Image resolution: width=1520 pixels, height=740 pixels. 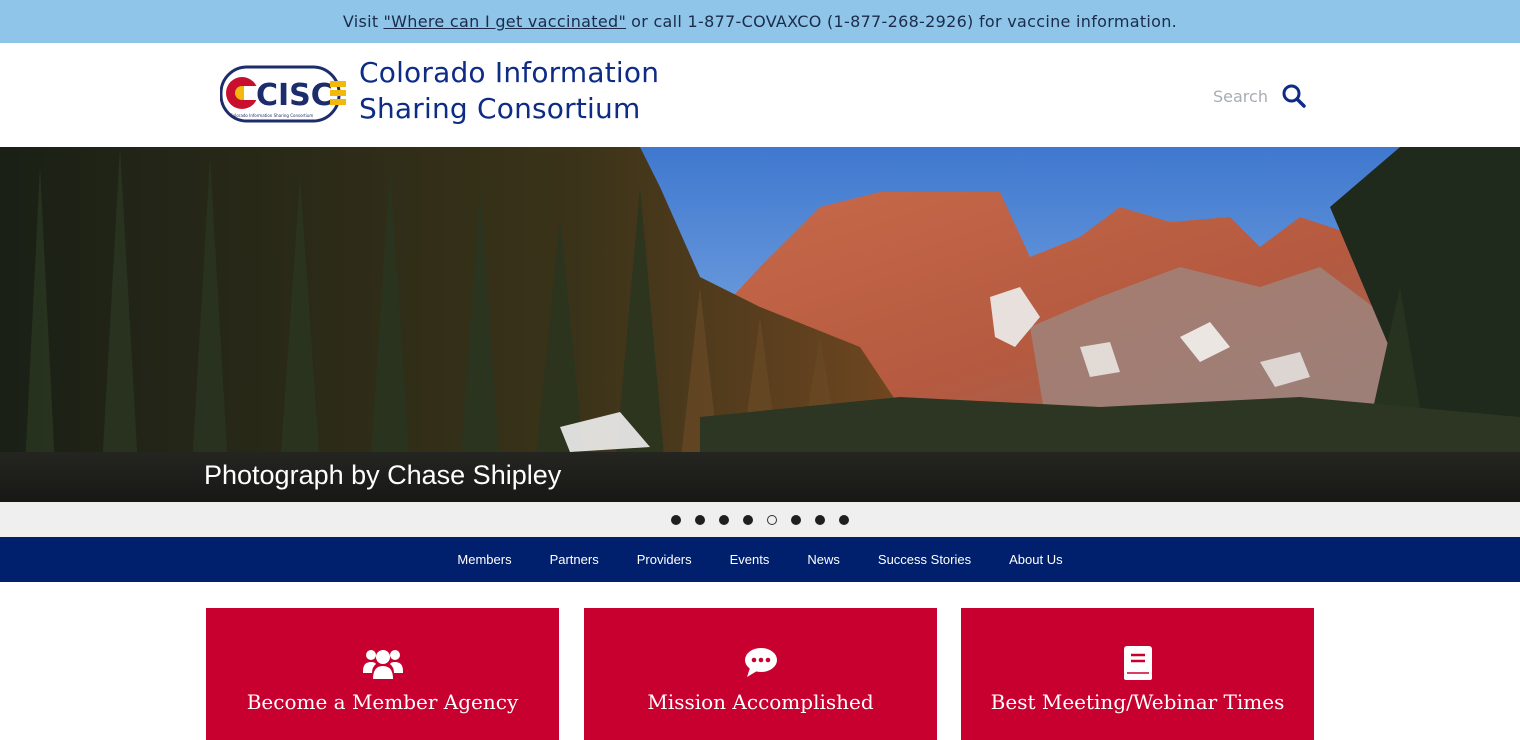 What do you see at coordinates (484, 559) in the screenshot?
I see `nav-members: Members` at bounding box center [484, 559].